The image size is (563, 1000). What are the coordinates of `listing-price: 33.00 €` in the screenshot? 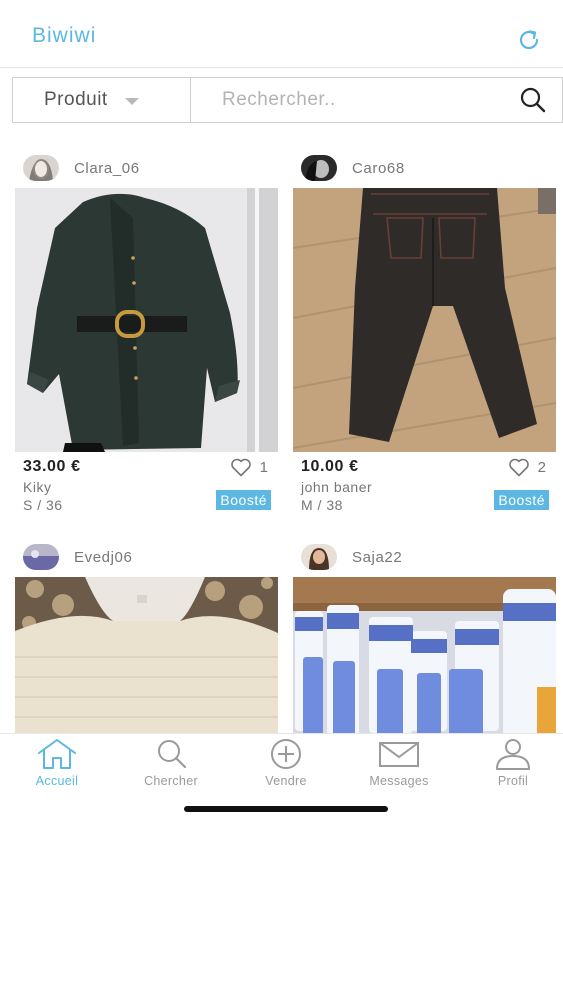 It's located at (52, 466).